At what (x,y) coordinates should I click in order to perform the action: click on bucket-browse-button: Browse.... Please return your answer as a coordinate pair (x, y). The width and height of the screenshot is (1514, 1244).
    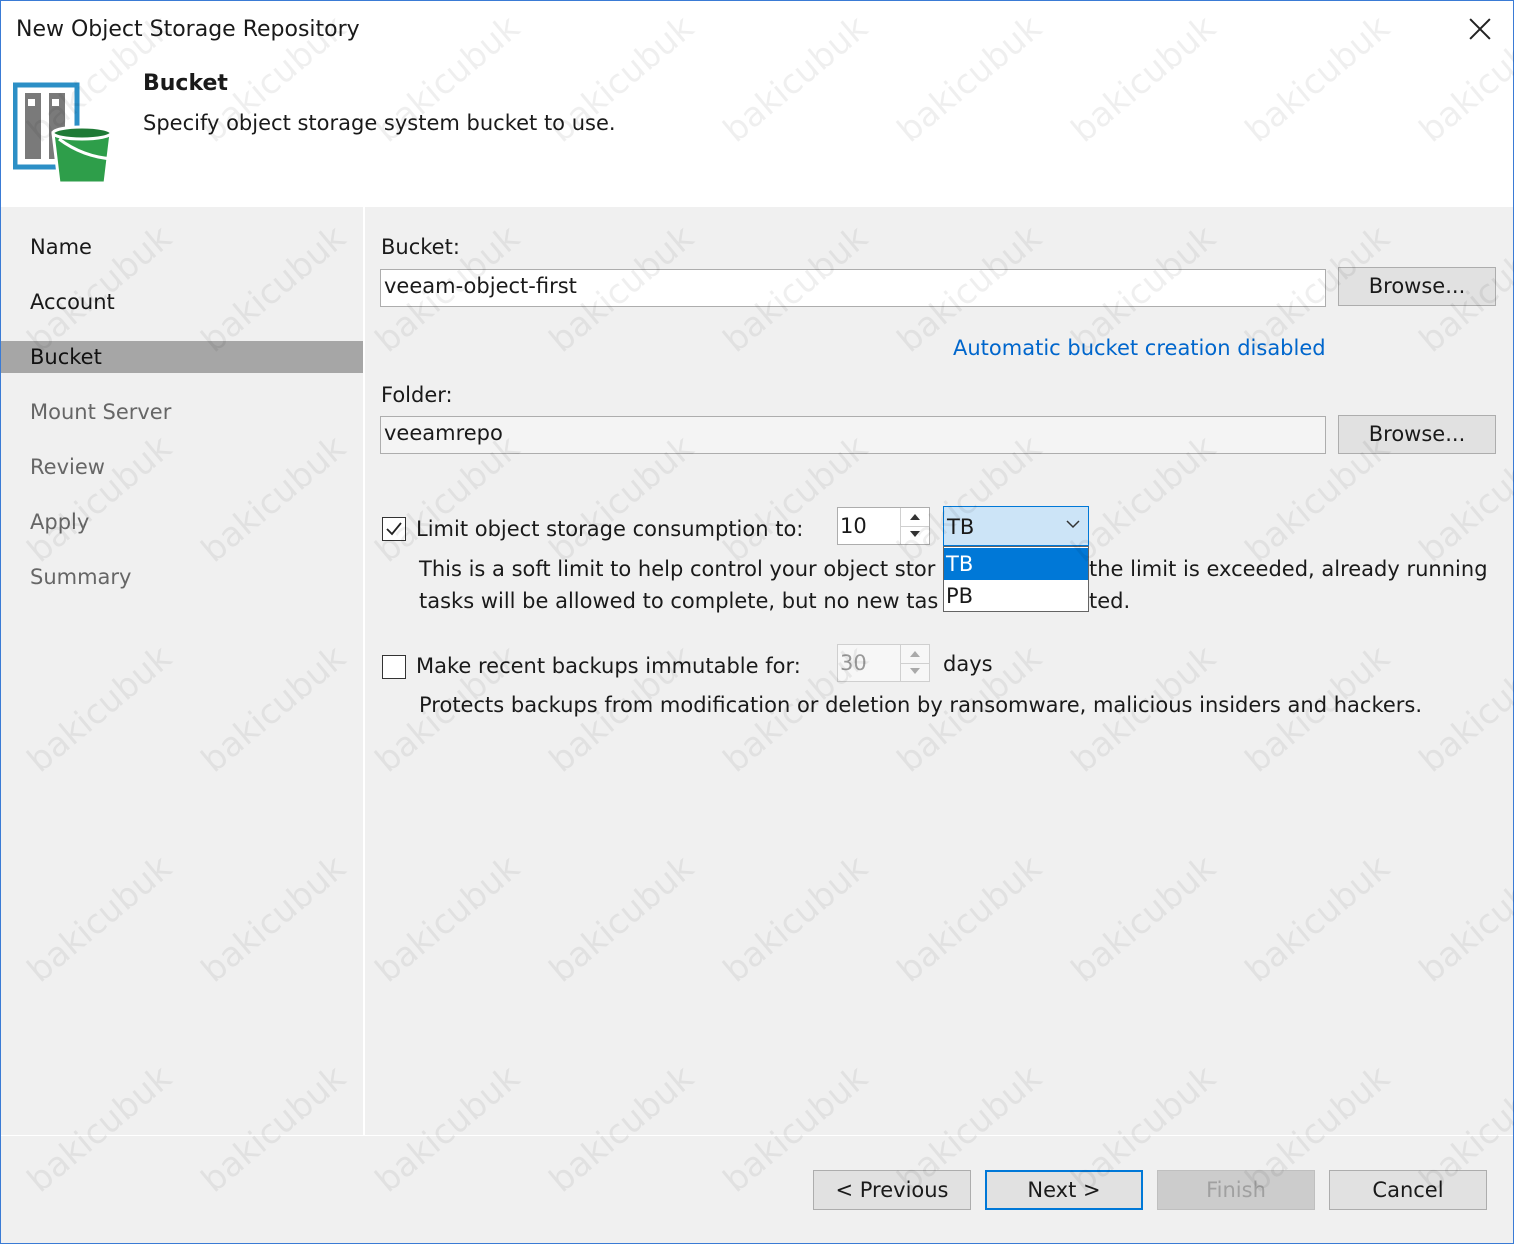
    Looking at the image, I should click on (1417, 286).